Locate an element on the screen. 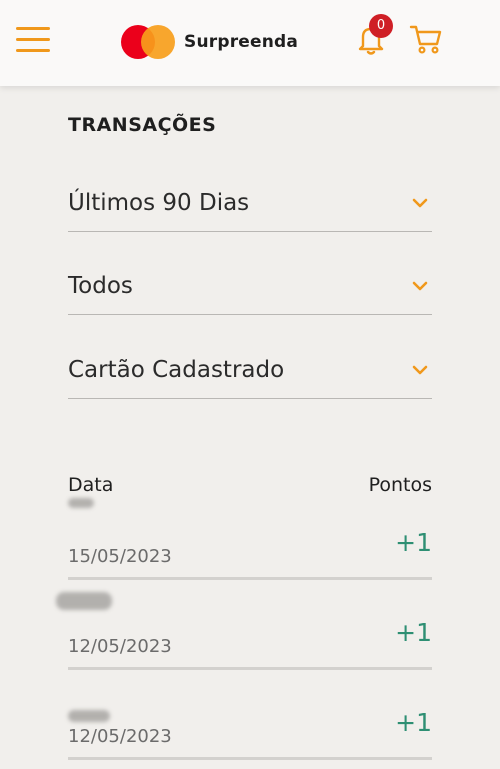 This screenshot has height=769, width=500. menu-icon is located at coordinates (33, 40).